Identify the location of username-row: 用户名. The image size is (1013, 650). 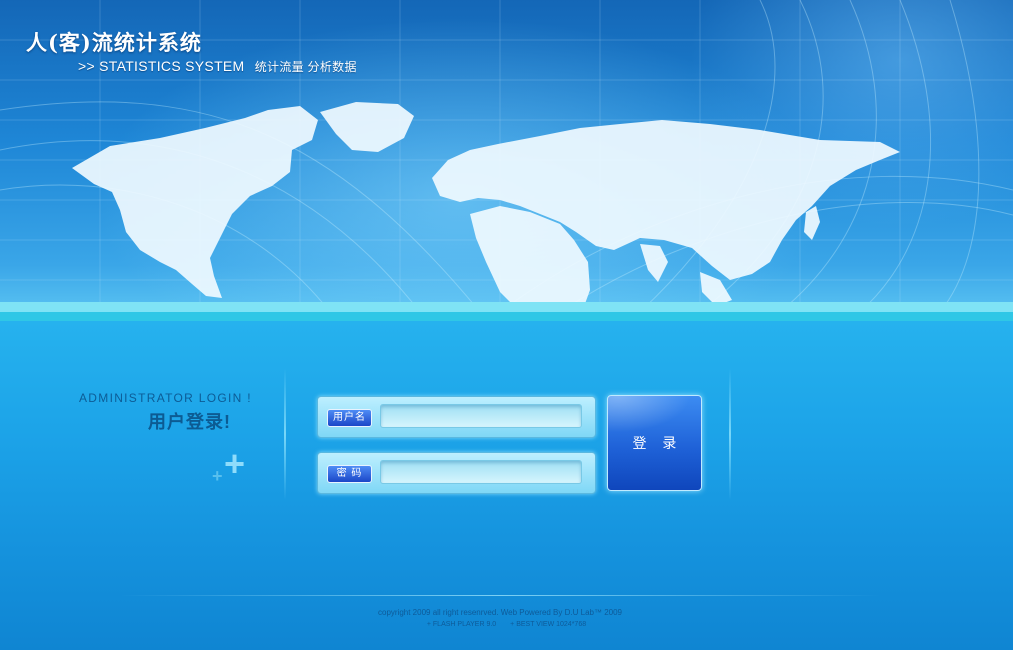
(456, 417).